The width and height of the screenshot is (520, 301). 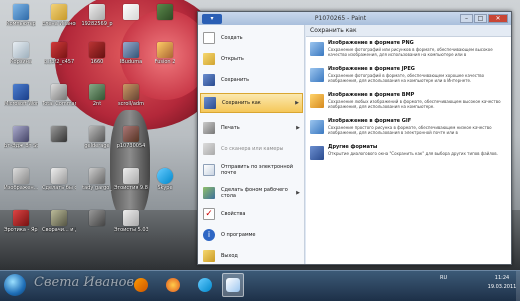 I want to click on menu-item-print: Печать ▶, so click(x=251, y=128).